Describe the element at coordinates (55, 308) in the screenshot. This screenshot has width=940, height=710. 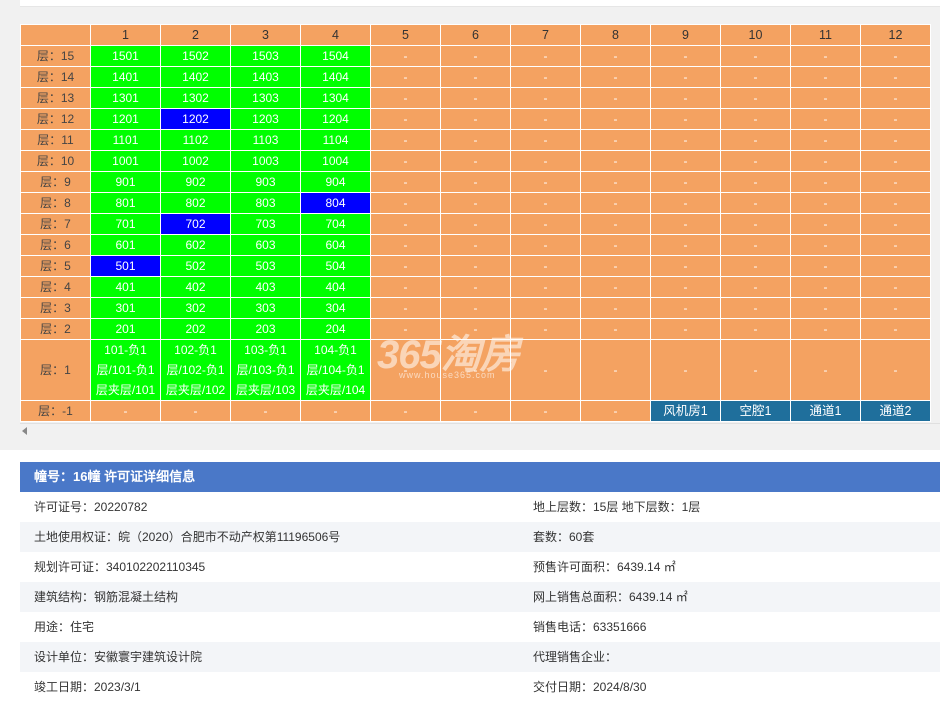
I see `floor-label: 层：3` at that location.